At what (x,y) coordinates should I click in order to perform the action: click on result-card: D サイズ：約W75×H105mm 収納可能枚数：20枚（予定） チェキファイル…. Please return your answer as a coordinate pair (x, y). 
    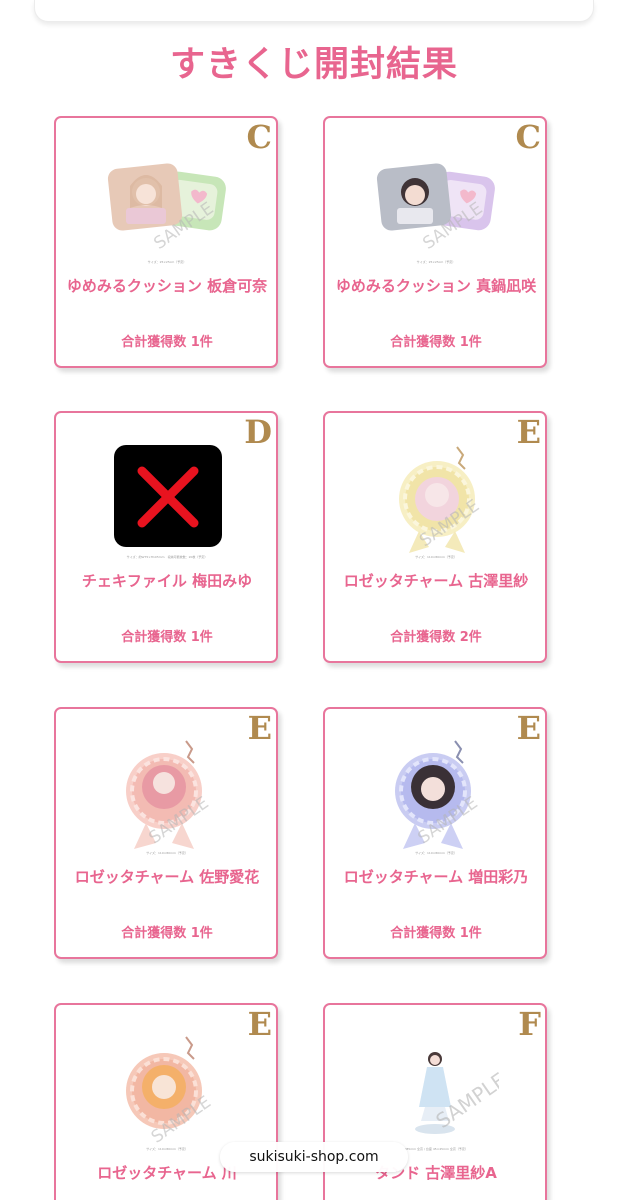
    Looking at the image, I should click on (166, 537).